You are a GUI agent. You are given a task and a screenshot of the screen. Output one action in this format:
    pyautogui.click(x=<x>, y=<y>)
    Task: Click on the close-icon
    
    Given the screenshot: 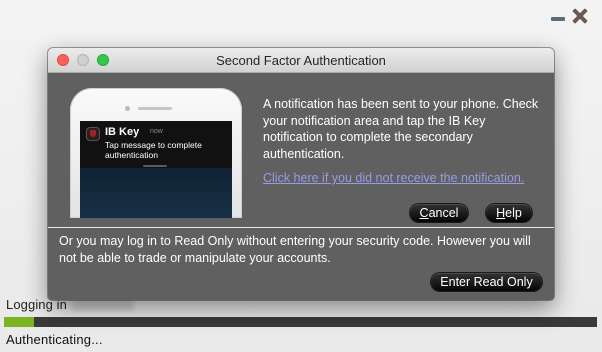 What is the action you would take?
    pyautogui.click(x=580, y=16)
    